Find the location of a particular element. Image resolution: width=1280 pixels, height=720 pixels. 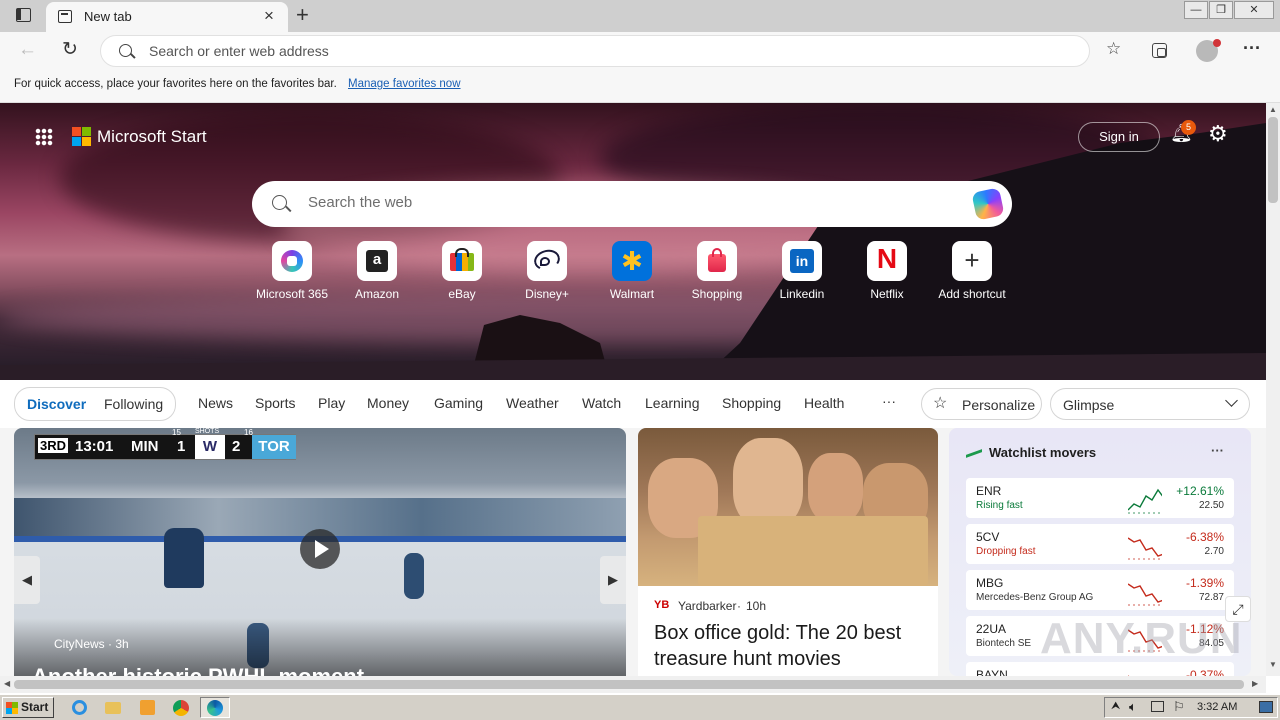

edge-taskbar-icon is located at coordinates (215, 707).